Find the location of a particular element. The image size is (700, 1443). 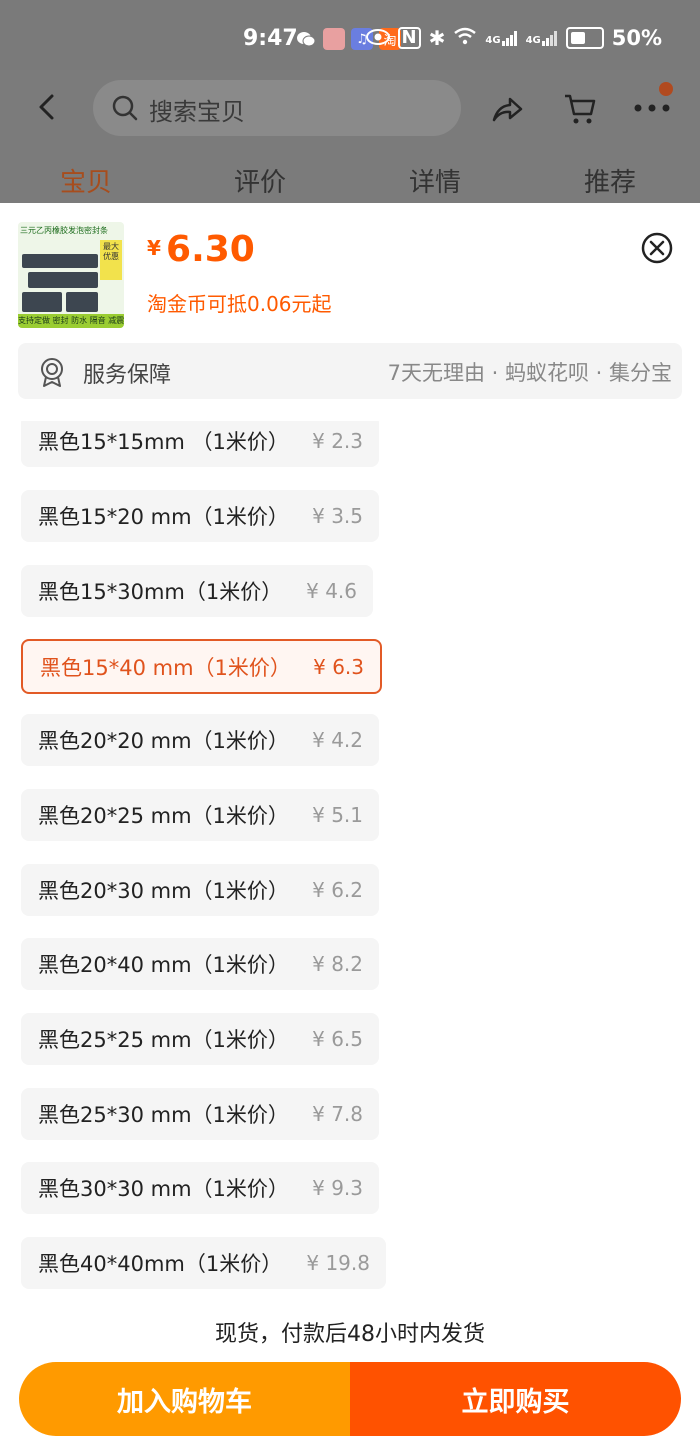

sku-option-price: ¥ 7.8 is located at coordinates (337, 1114).